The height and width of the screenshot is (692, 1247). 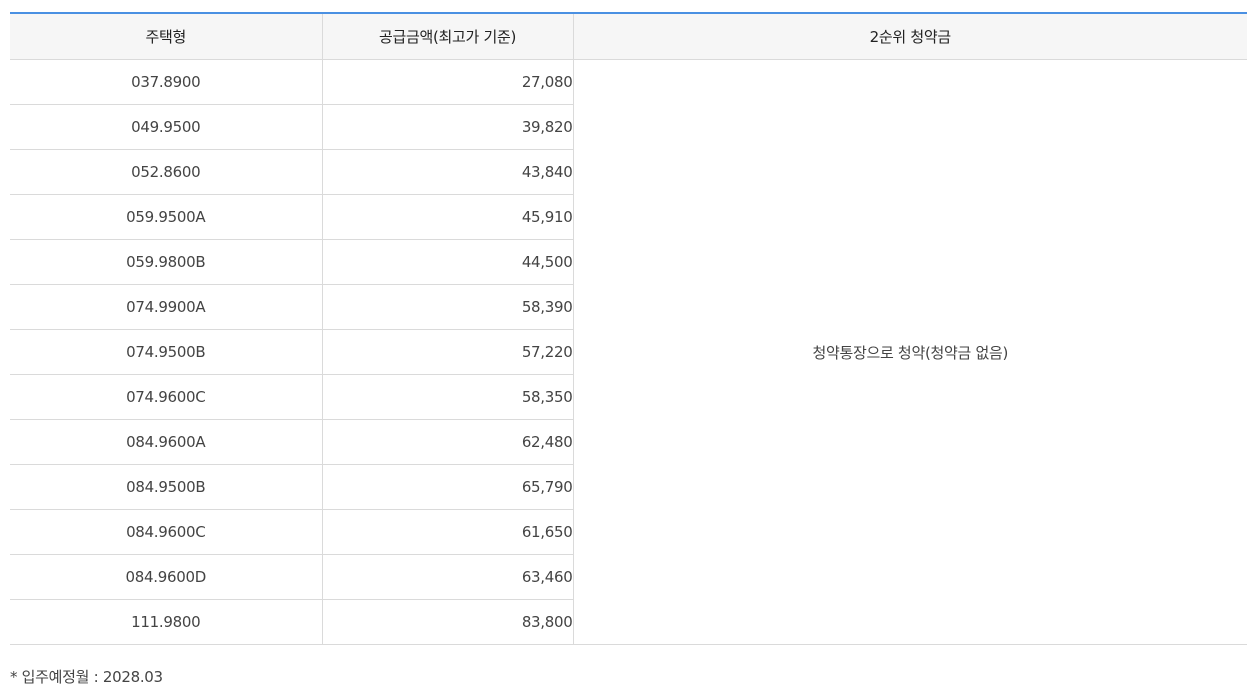 What do you see at coordinates (909, 36) in the screenshot?
I see `header-second-rank-deposit: 2순위 청약금` at bounding box center [909, 36].